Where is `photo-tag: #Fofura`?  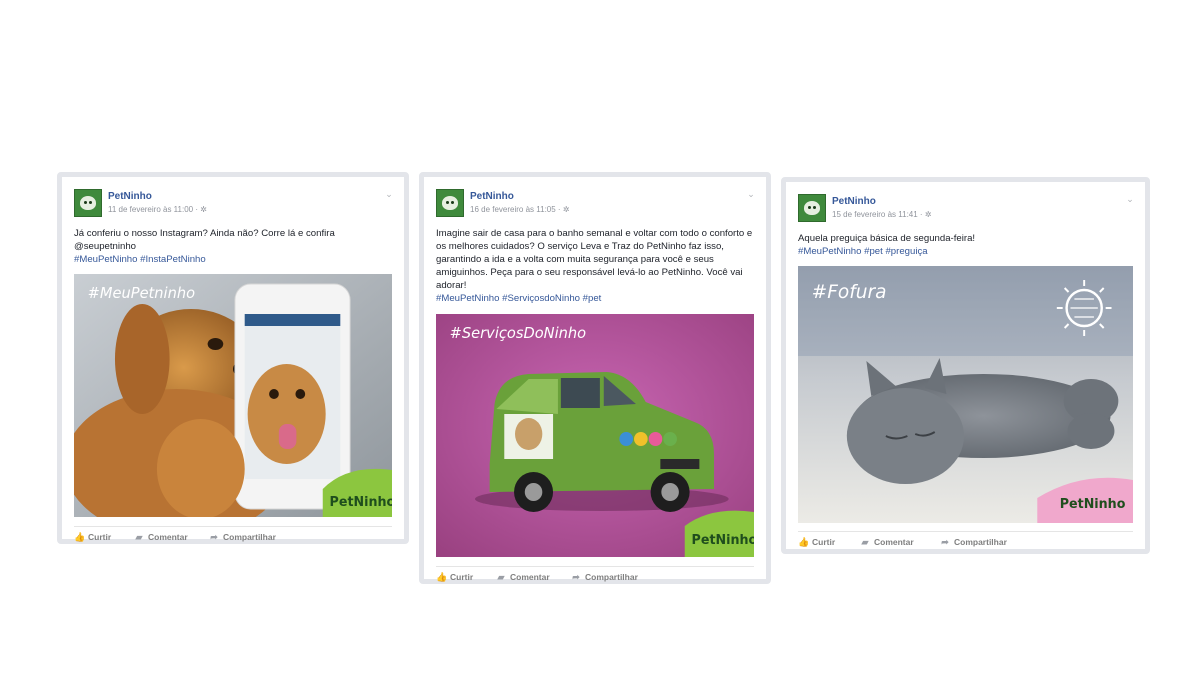
photo-tag: #Fofura is located at coordinates (849, 292).